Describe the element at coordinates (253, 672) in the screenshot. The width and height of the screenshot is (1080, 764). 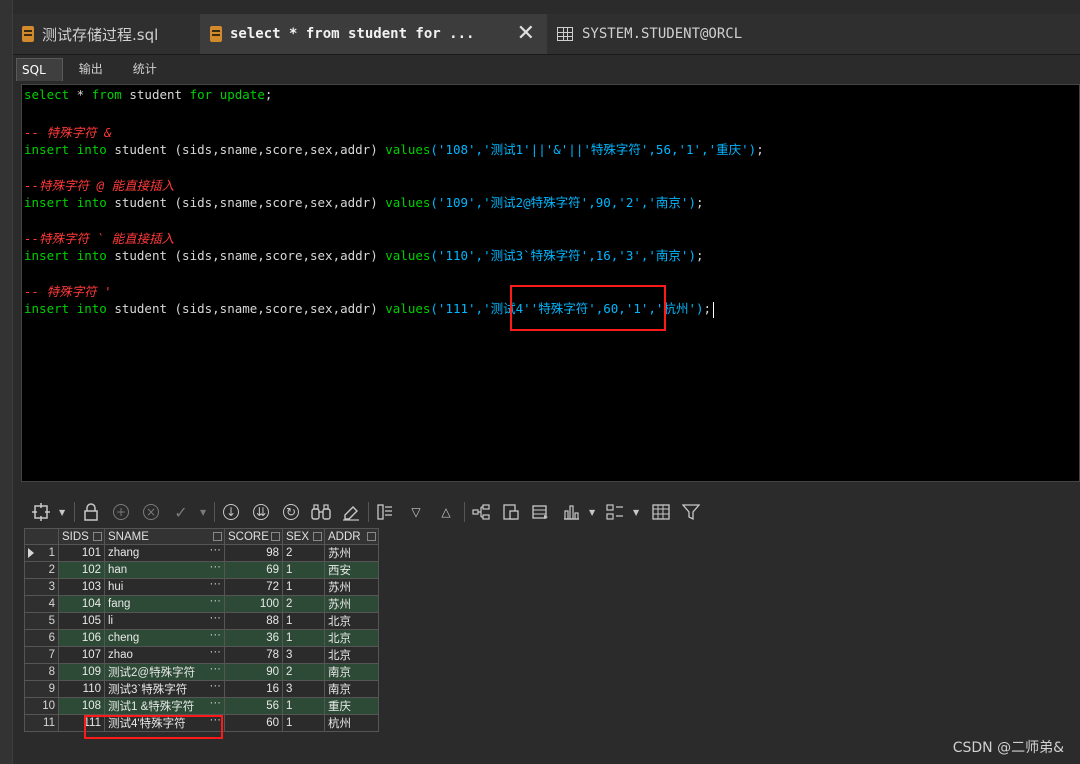
I see `cell-score: 90` at that location.